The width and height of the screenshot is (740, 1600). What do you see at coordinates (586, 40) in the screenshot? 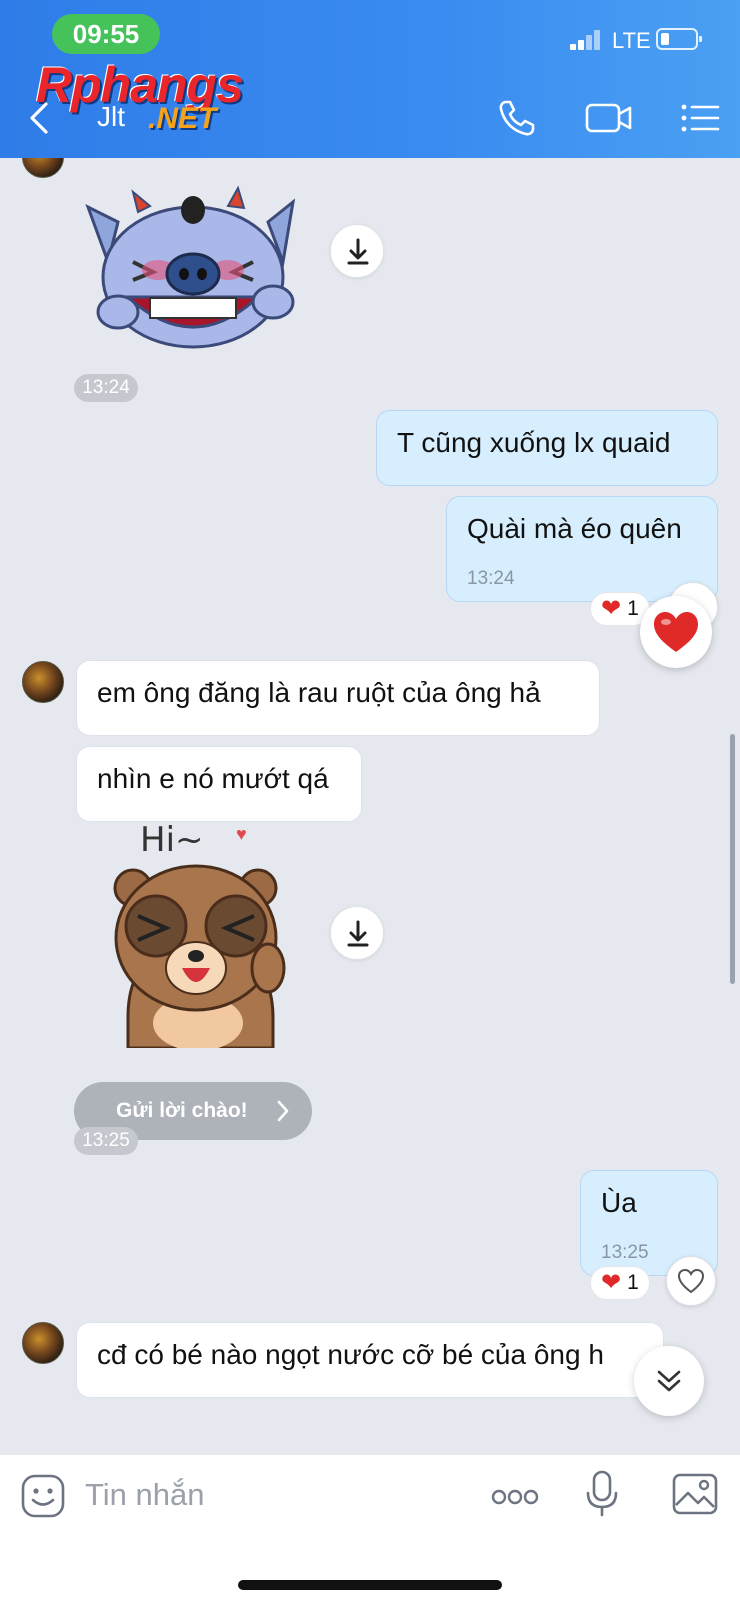
I see `signal-icon` at bounding box center [586, 40].